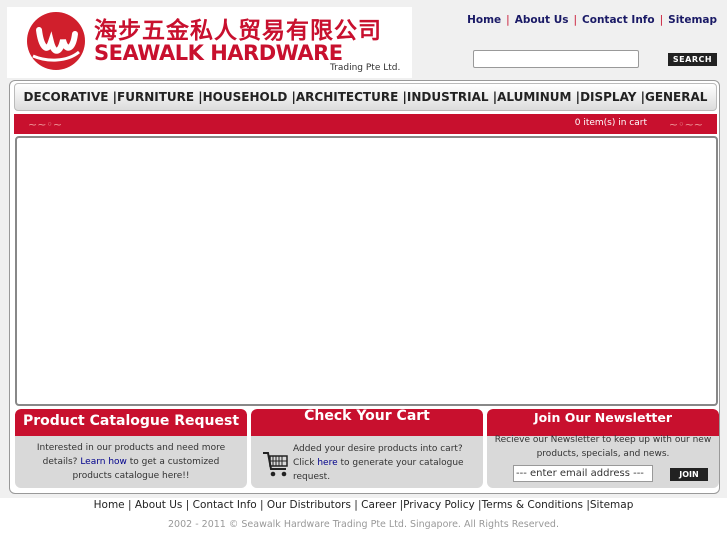 The image size is (727, 545). What do you see at coordinates (608, 97) in the screenshot?
I see `nav-item-display: DISPLAY` at bounding box center [608, 97].